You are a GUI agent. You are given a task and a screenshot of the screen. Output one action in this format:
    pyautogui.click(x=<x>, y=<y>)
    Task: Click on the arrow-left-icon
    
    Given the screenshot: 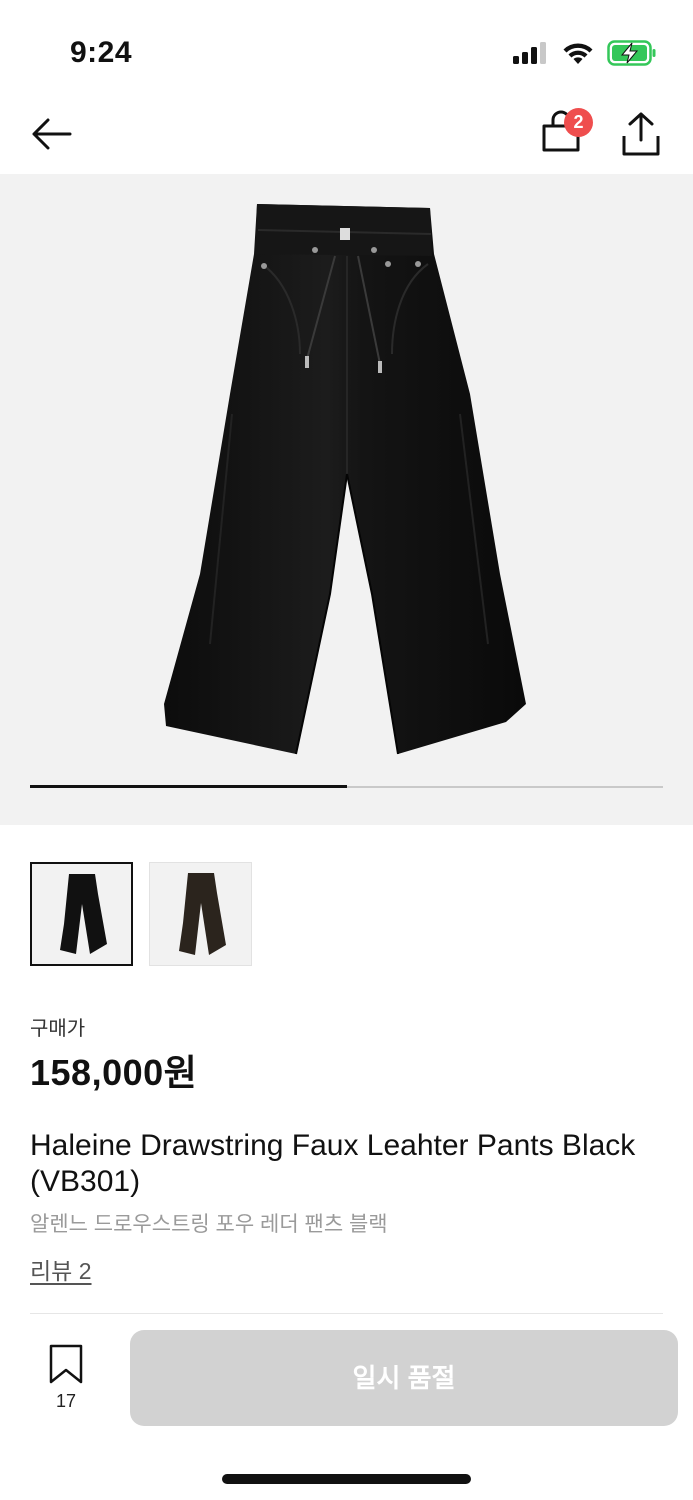 What is the action you would take?
    pyautogui.click(x=52, y=134)
    